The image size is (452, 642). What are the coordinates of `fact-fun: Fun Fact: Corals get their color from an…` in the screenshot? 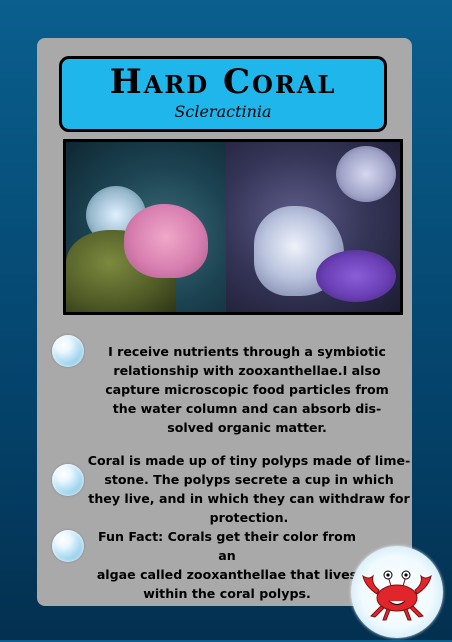 It's located at (227, 565).